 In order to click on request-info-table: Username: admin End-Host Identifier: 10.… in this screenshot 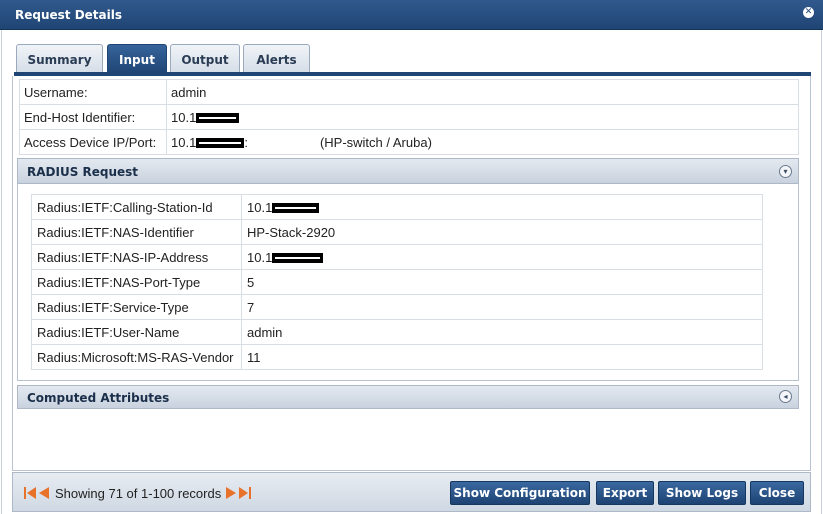, I will do `click(409, 117)`.